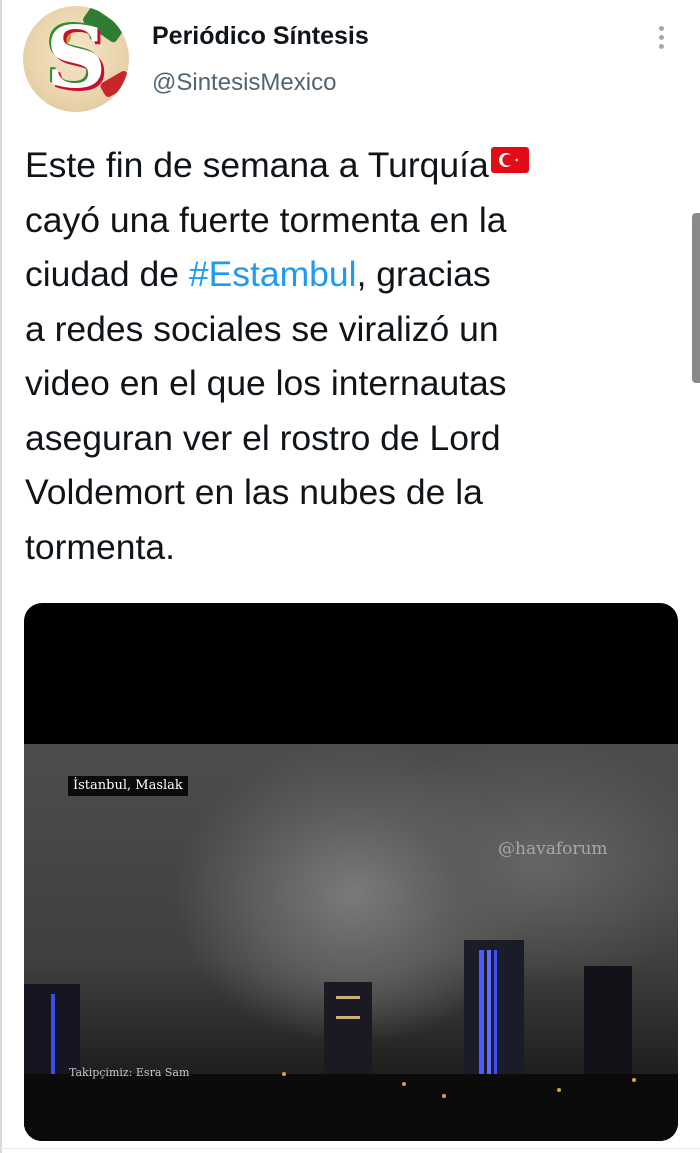  I want to click on turkey-flag-icon, so click(509, 160).